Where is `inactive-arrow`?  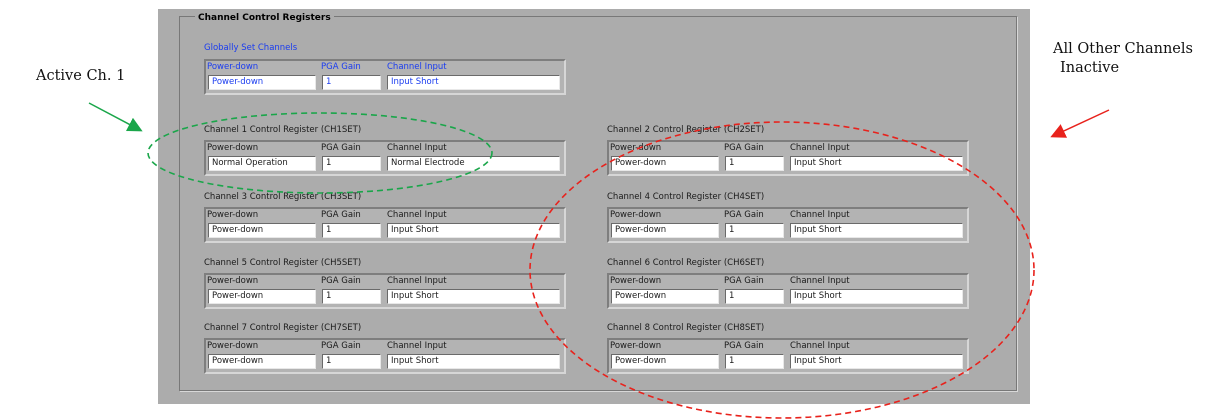 inactive-arrow is located at coordinates (1080, 123).